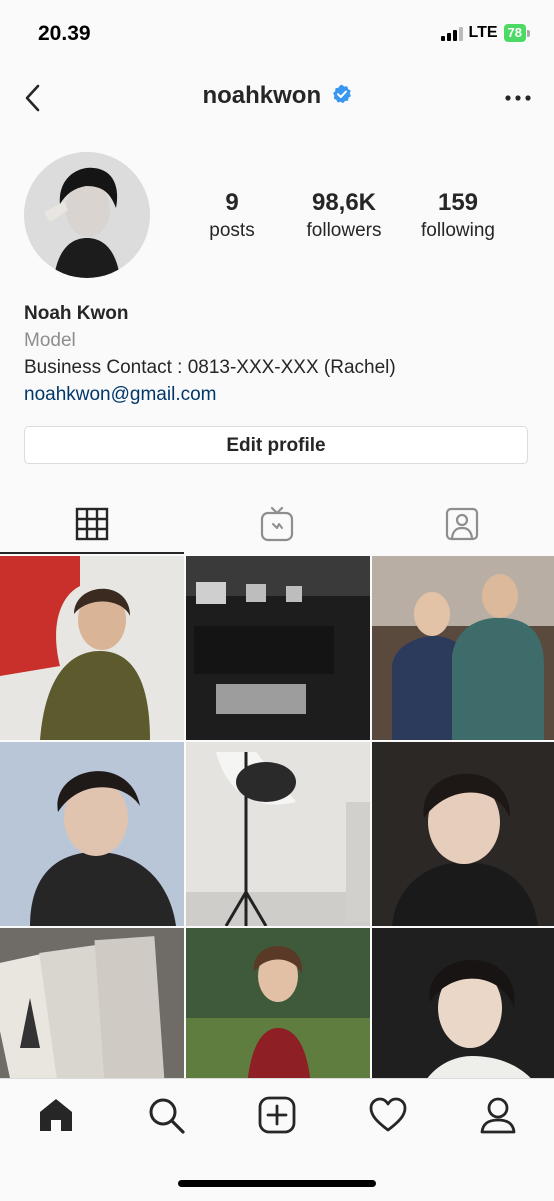 The image size is (554, 1201). Describe the element at coordinates (76, 313) in the screenshot. I see `display-name: Noah Kwon` at that location.